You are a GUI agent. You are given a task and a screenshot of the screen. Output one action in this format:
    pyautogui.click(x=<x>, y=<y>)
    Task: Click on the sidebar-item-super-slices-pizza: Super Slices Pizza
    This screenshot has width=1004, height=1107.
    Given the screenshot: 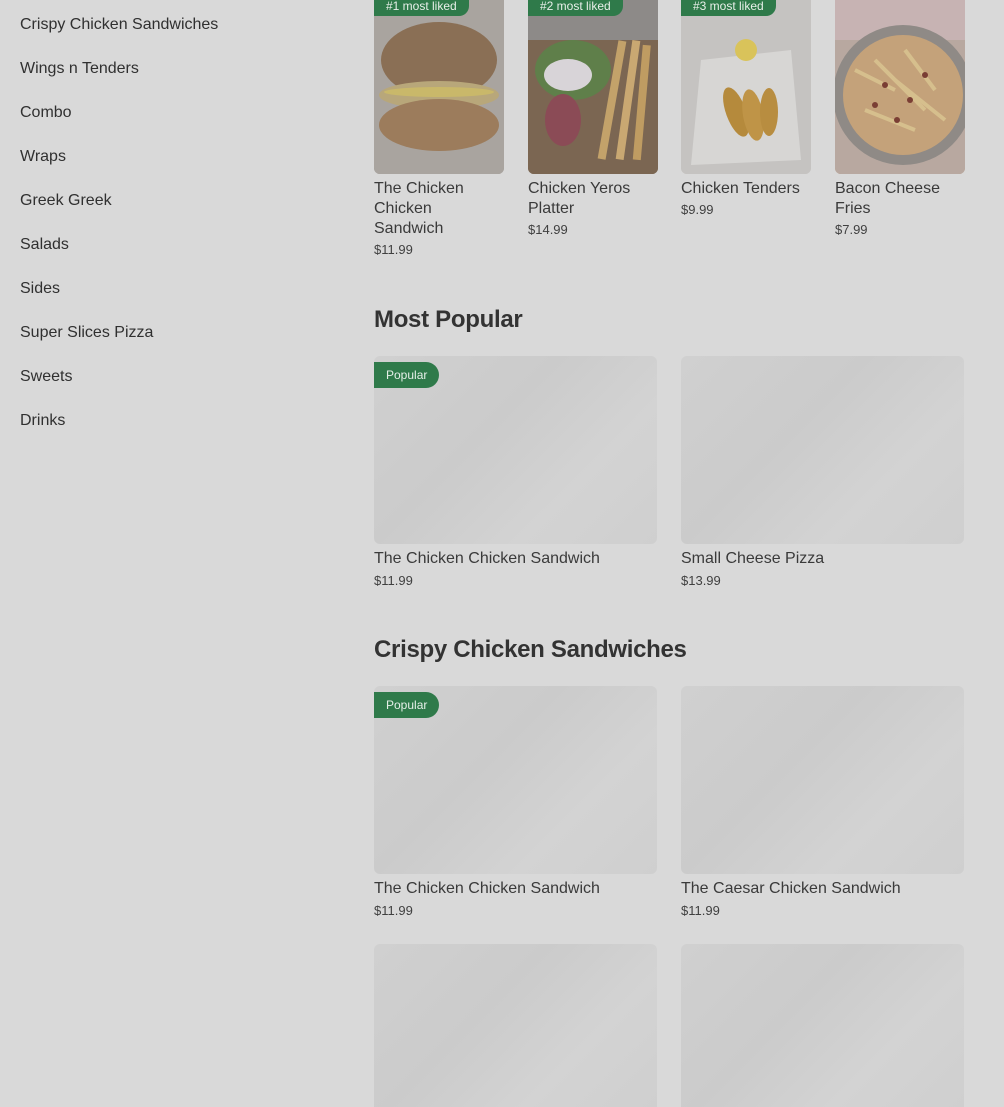 What is the action you would take?
    pyautogui.click(x=170, y=336)
    